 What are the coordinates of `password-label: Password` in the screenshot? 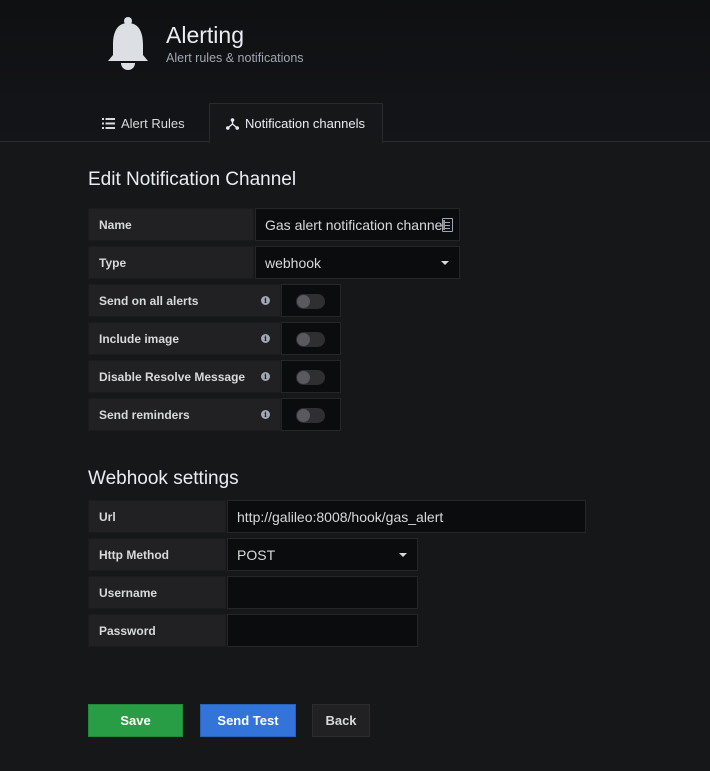 It's located at (157, 630).